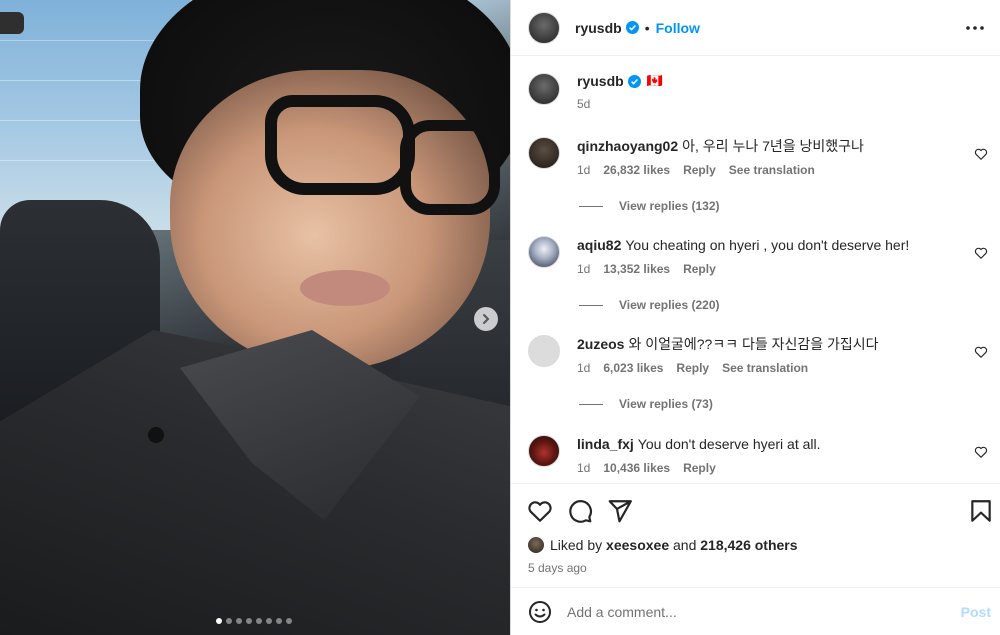  Describe the element at coordinates (156, 435) in the screenshot. I see `photo-coat-button` at that location.